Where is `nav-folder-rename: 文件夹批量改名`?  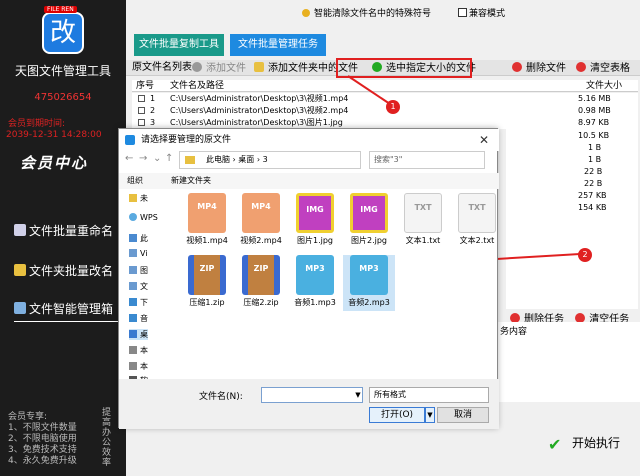
nav-folder-rename: 文件夹批量改名 is located at coordinates (70, 273).